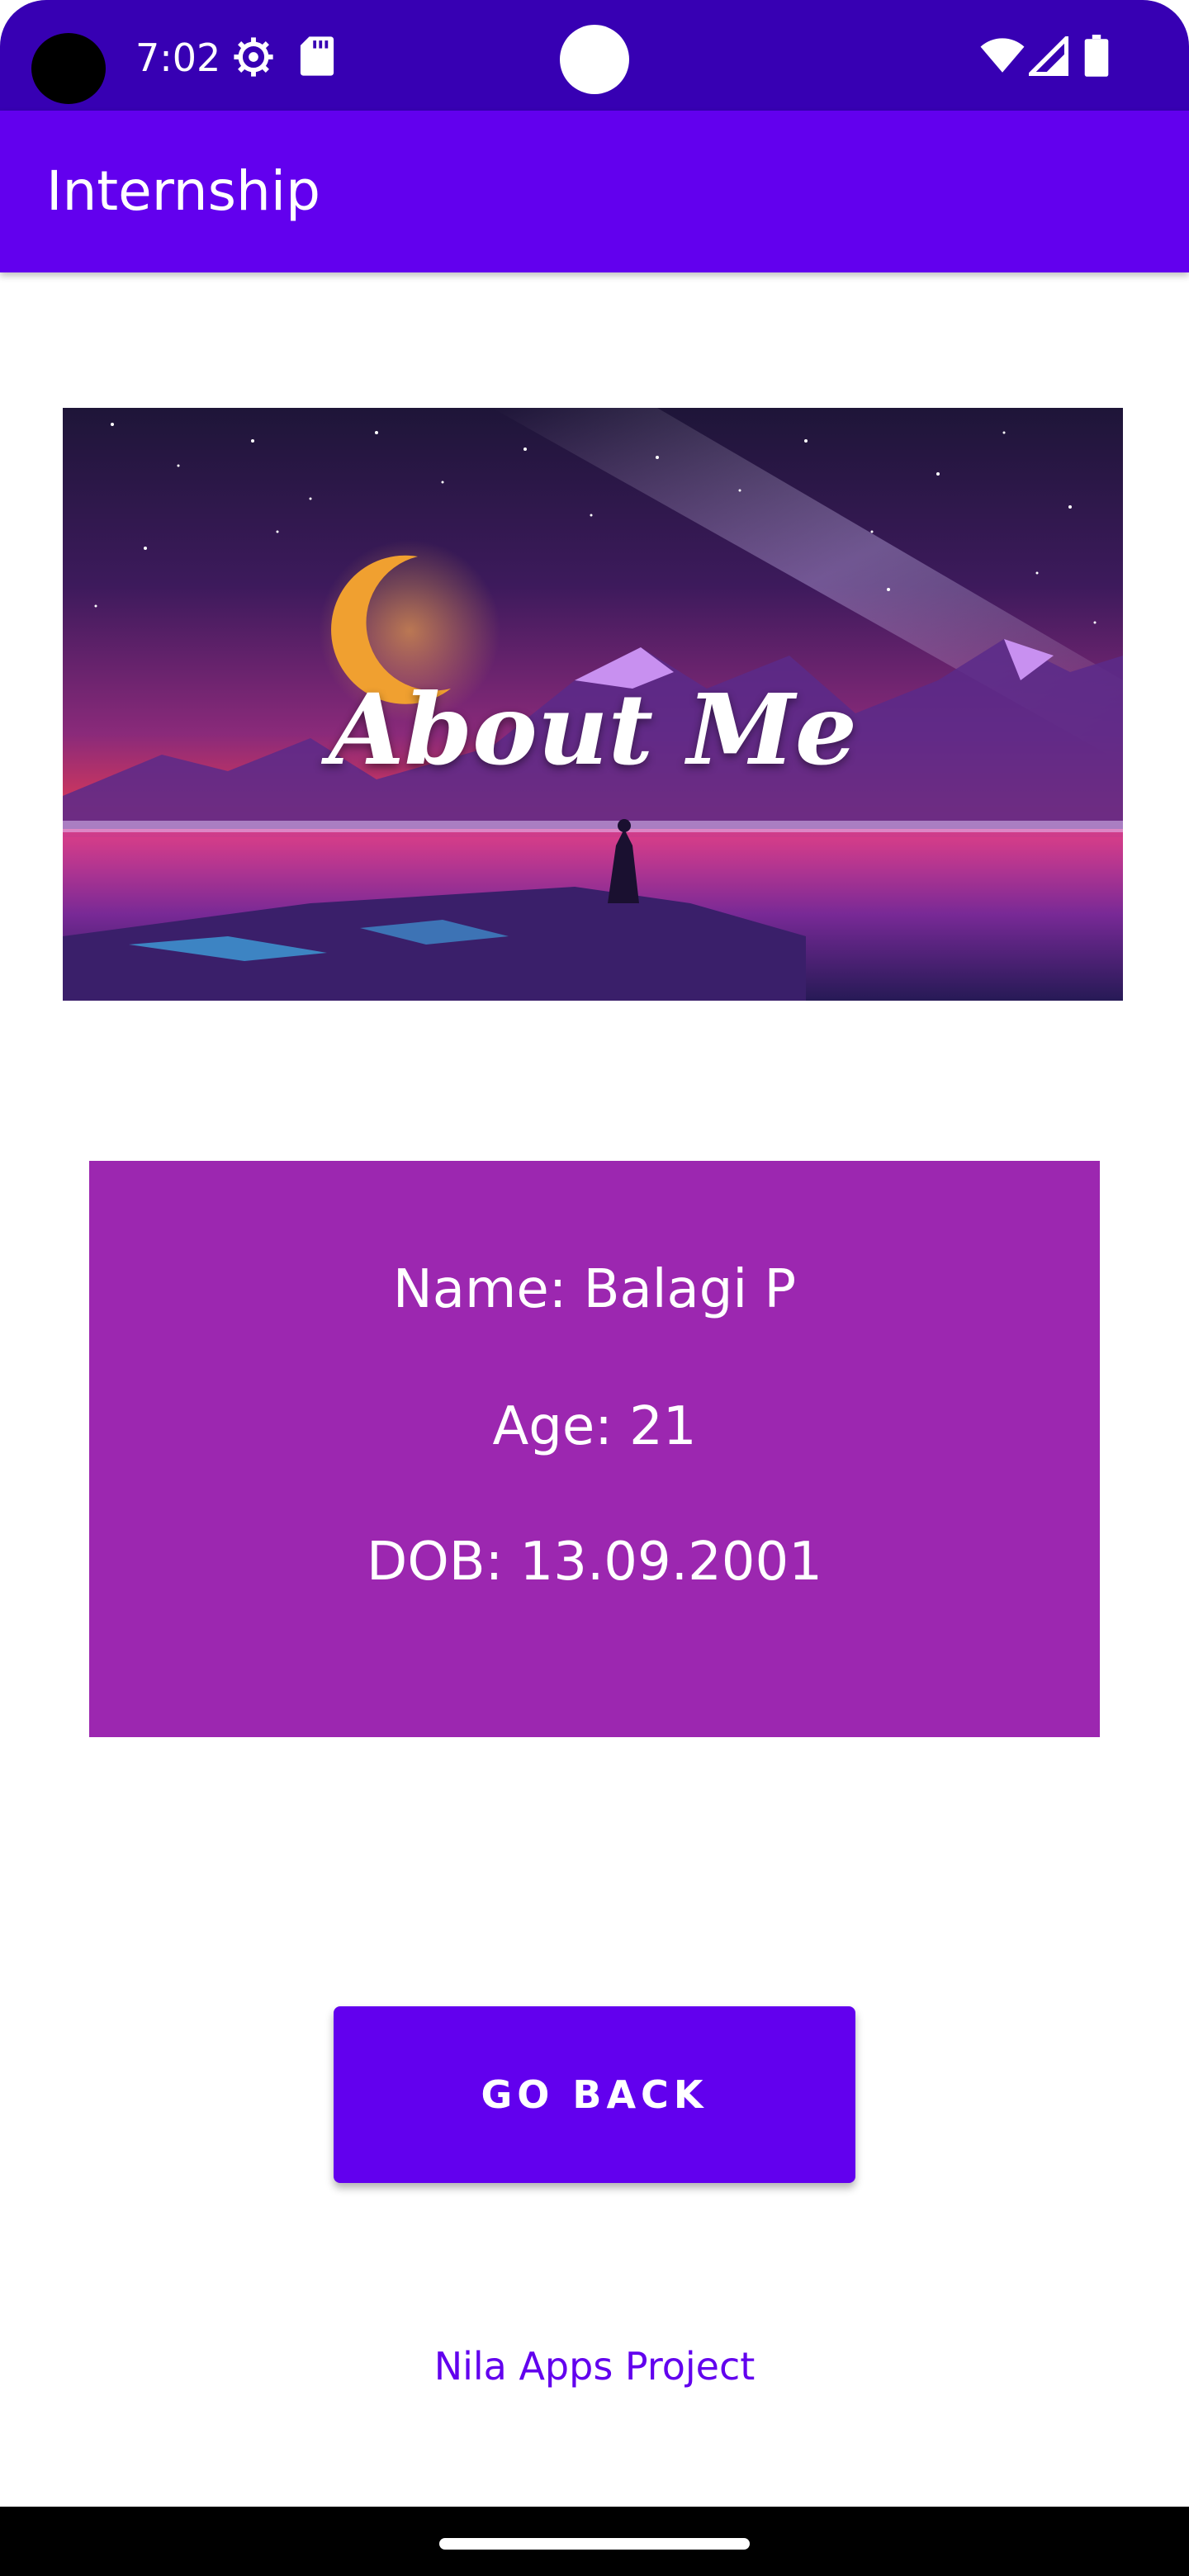 The width and height of the screenshot is (1189, 2576). What do you see at coordinates (253, 59) in the screenshot?
I see `settings-gear-icon` at bounding box center [253, 59].